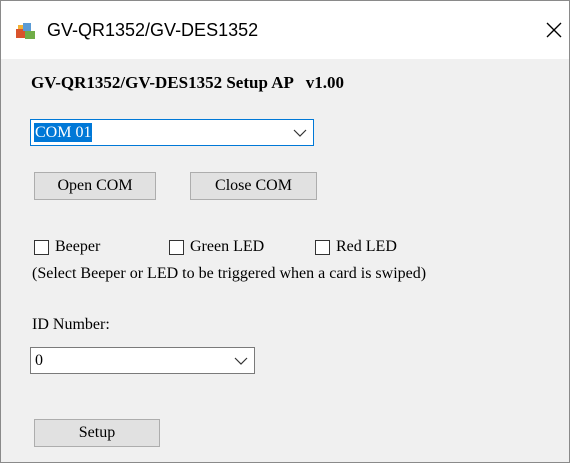 The width and height of the screenshot is (570, 463). I want to click on beeper-option: Beeper, so click(67, 247).